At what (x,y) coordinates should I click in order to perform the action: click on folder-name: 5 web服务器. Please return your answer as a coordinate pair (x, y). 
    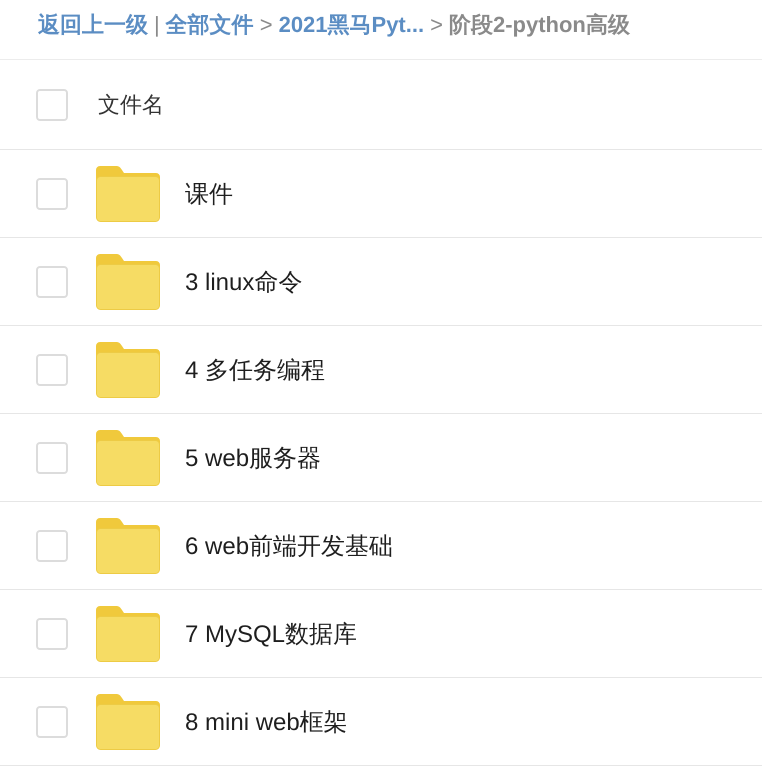
    Looking at the image, I should click on (253, 458).